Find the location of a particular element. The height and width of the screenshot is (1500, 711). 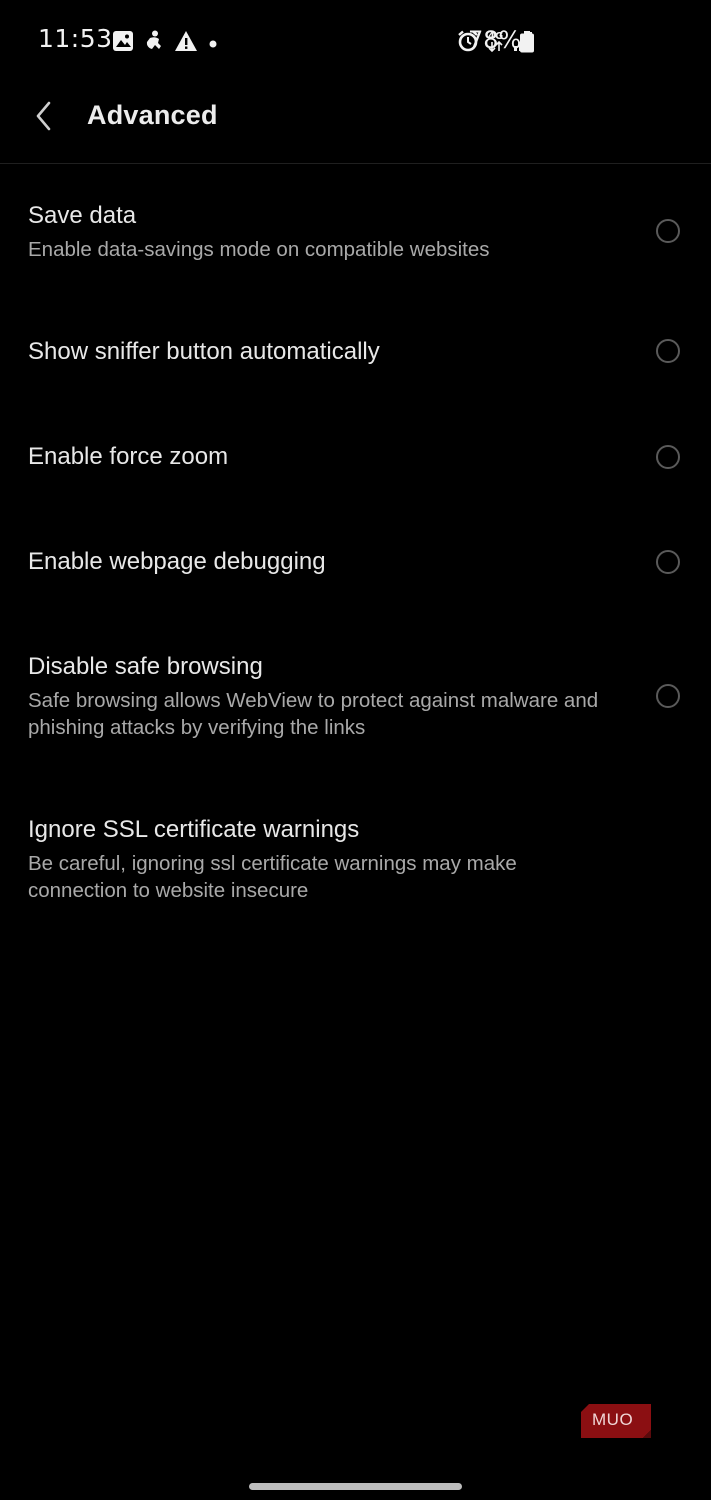

setting-title: Save data is located at coordinates (82, 215).